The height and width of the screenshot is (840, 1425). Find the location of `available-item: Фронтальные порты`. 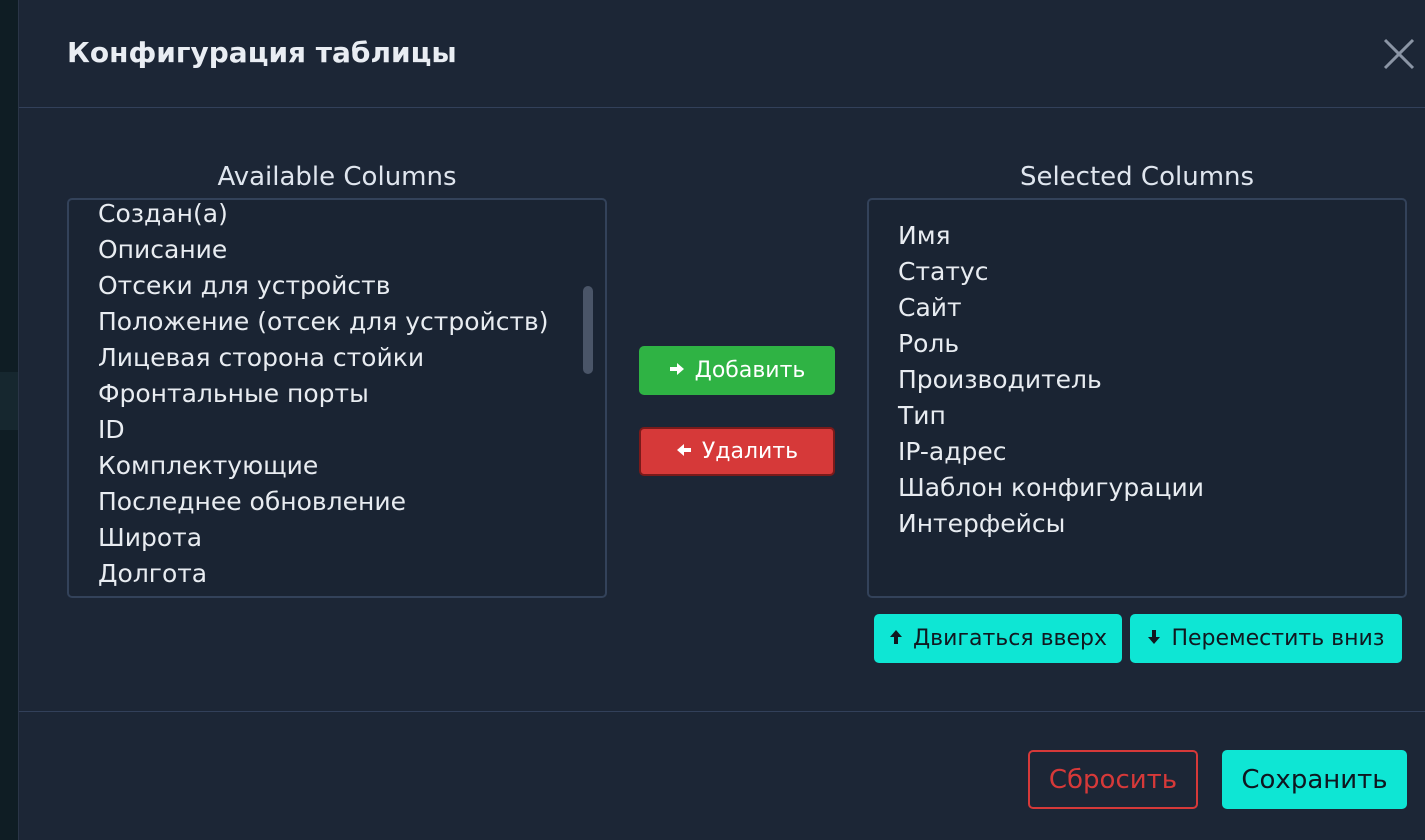

available-item: Фронтальные порты is located at coordinates (233, 394).